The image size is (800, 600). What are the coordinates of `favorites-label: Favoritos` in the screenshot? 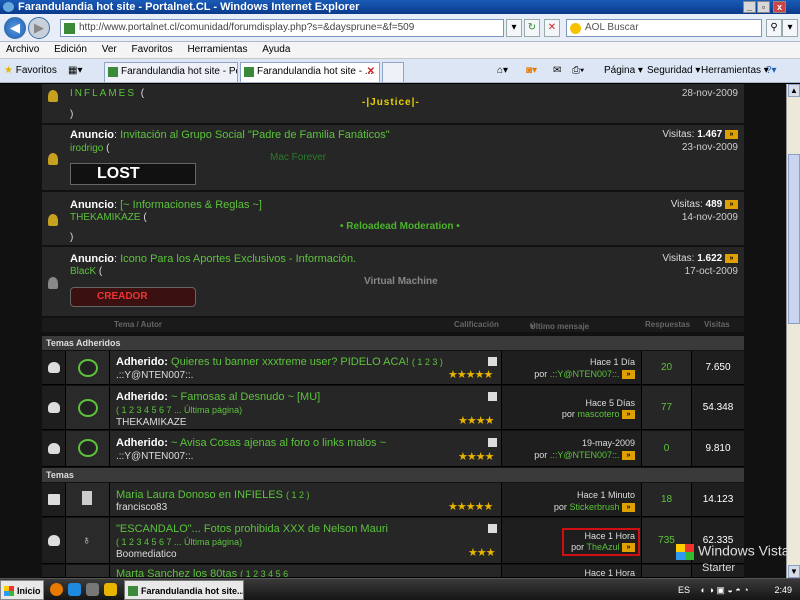 It's located at (36, 70).